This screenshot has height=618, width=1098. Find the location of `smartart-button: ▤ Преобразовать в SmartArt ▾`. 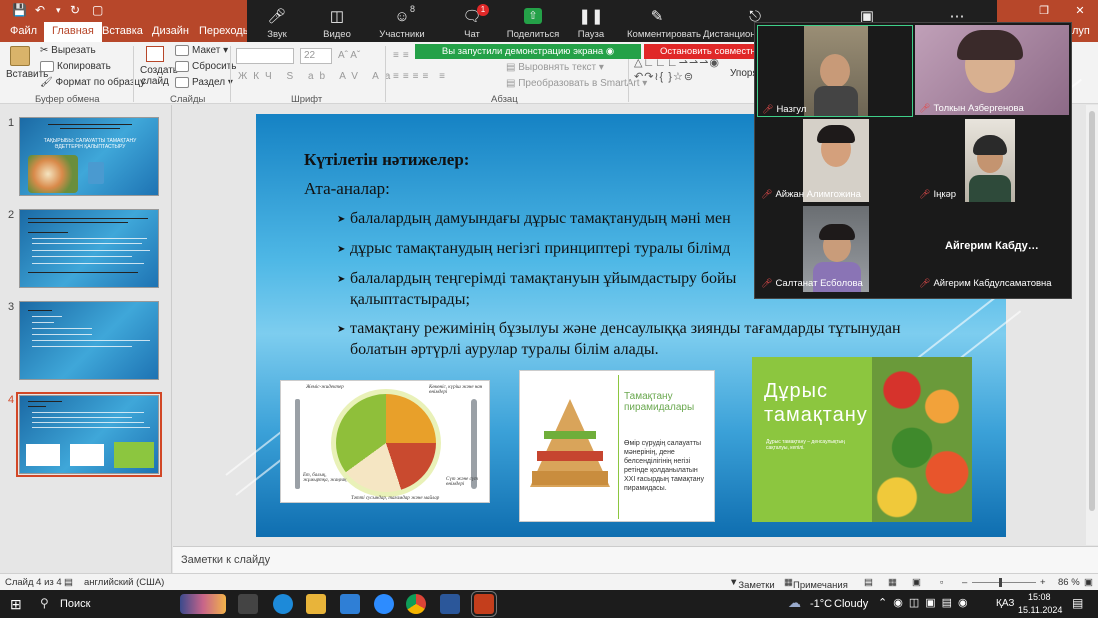

smartart-button: ▤ Преобразовать в SmartArt ▾ is located at coordinates (576, 83).